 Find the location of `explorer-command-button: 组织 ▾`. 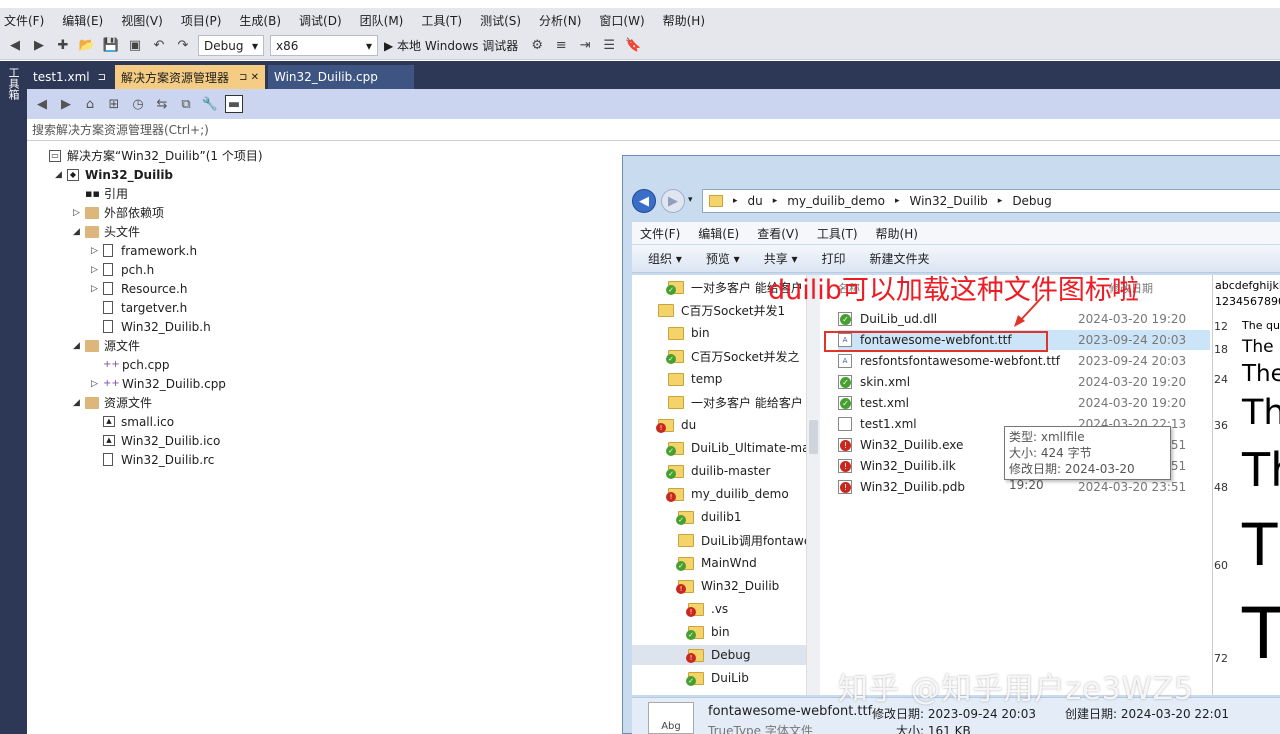

explorer-command-button: 组织 ▾ is located at coordinates (665, 258).